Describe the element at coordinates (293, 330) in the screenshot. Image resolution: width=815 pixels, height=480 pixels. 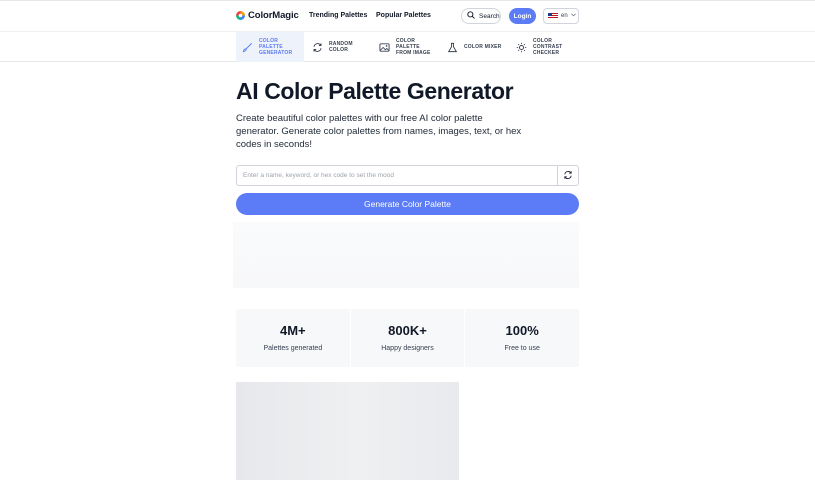
I see `stat-value: 4M+` at that location.